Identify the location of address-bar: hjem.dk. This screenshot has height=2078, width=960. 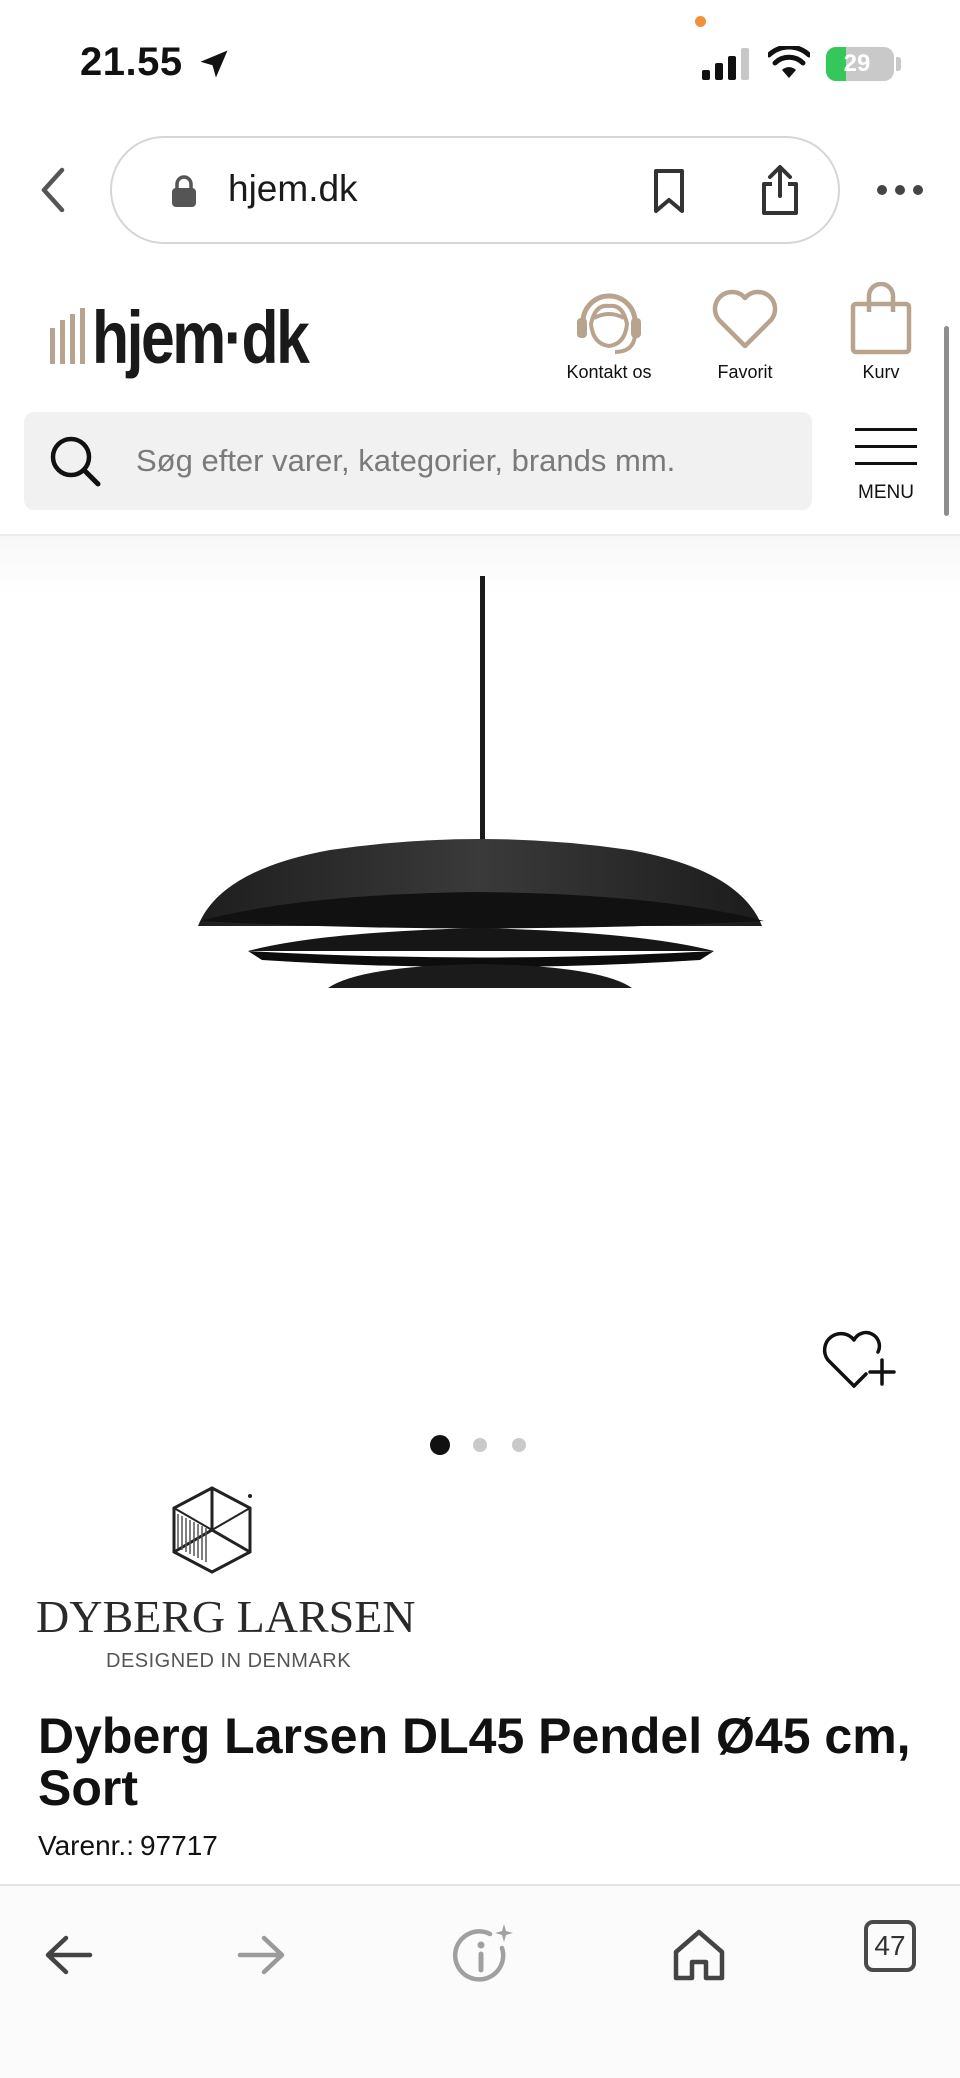
(475, 190).